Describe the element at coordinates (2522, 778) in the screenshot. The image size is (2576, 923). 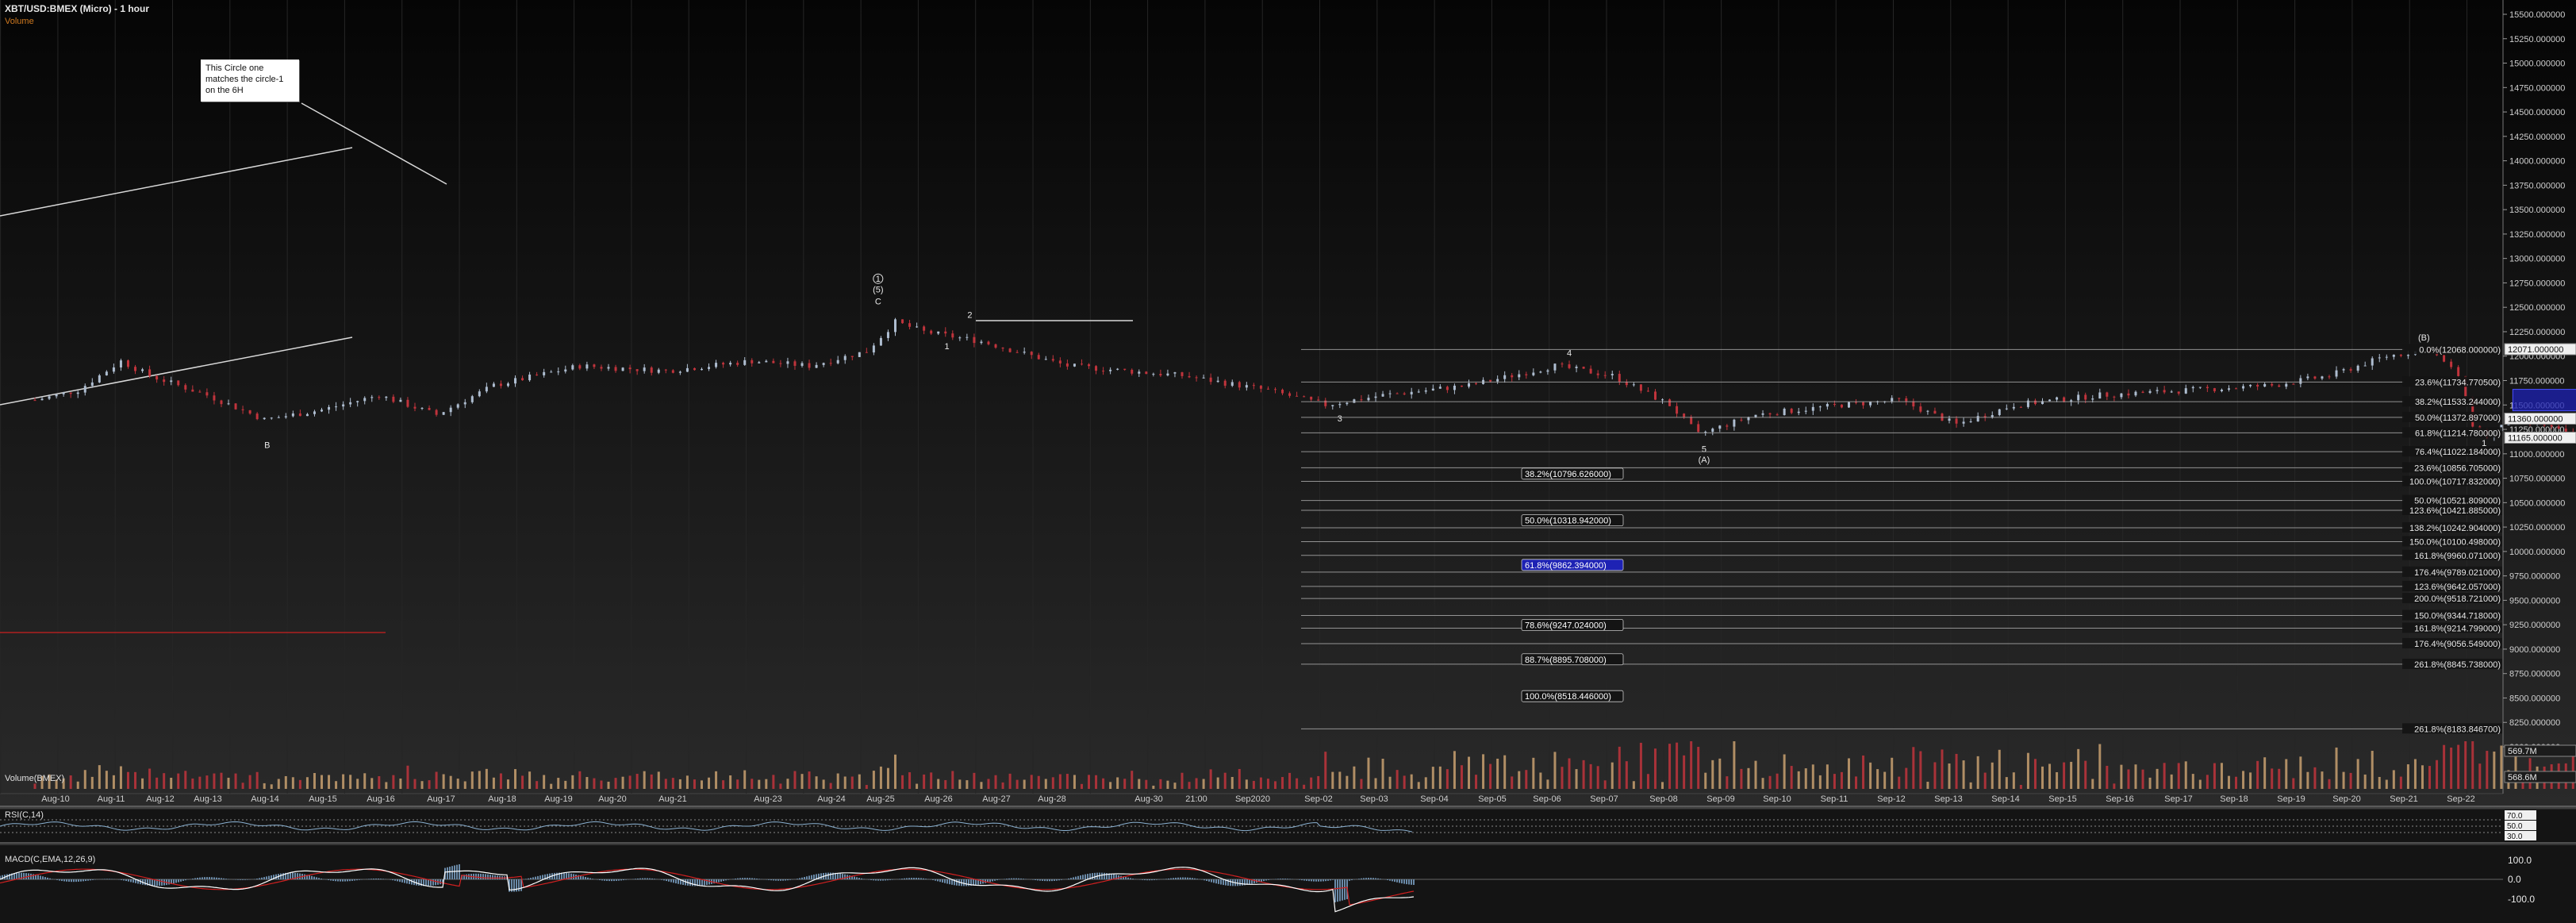
I see `price-badge-label: 568.6M` at that location.